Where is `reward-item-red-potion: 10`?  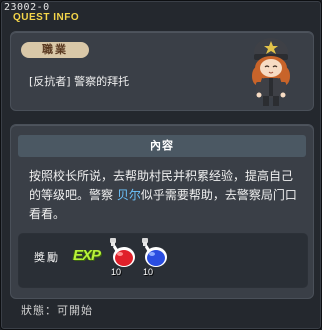 reward-item-red-potion: 10 is located at coordinates (122, 257).